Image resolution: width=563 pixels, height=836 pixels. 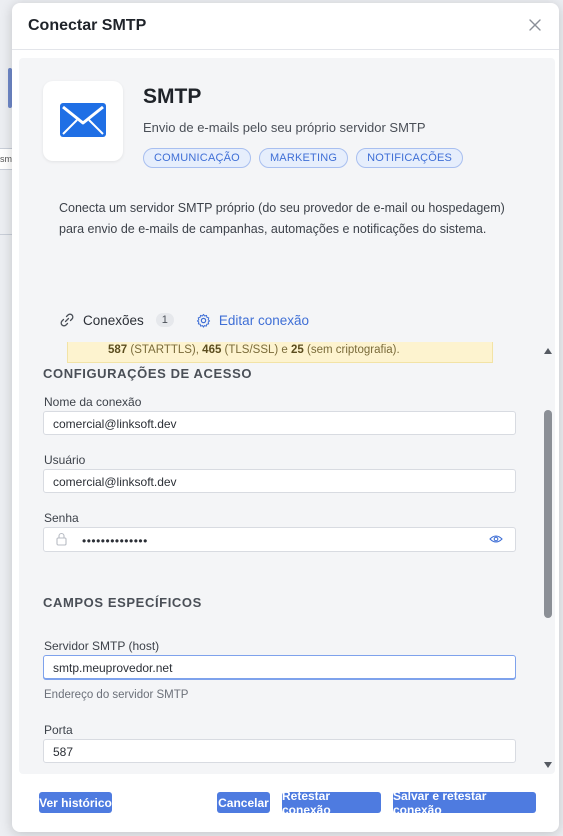 I want to click on tag-communication: COMUNICAÇÃO, so click(x=197, y=158).